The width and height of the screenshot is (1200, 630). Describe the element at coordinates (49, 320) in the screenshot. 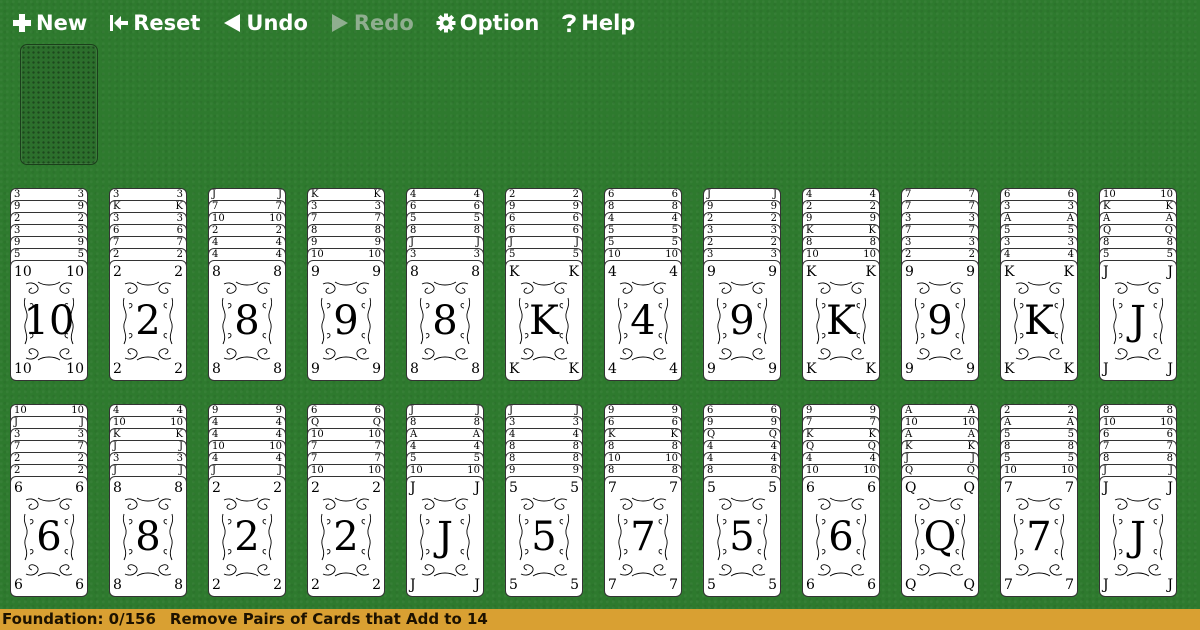

I see `top-card: 10 10 10 10 10` at that location.